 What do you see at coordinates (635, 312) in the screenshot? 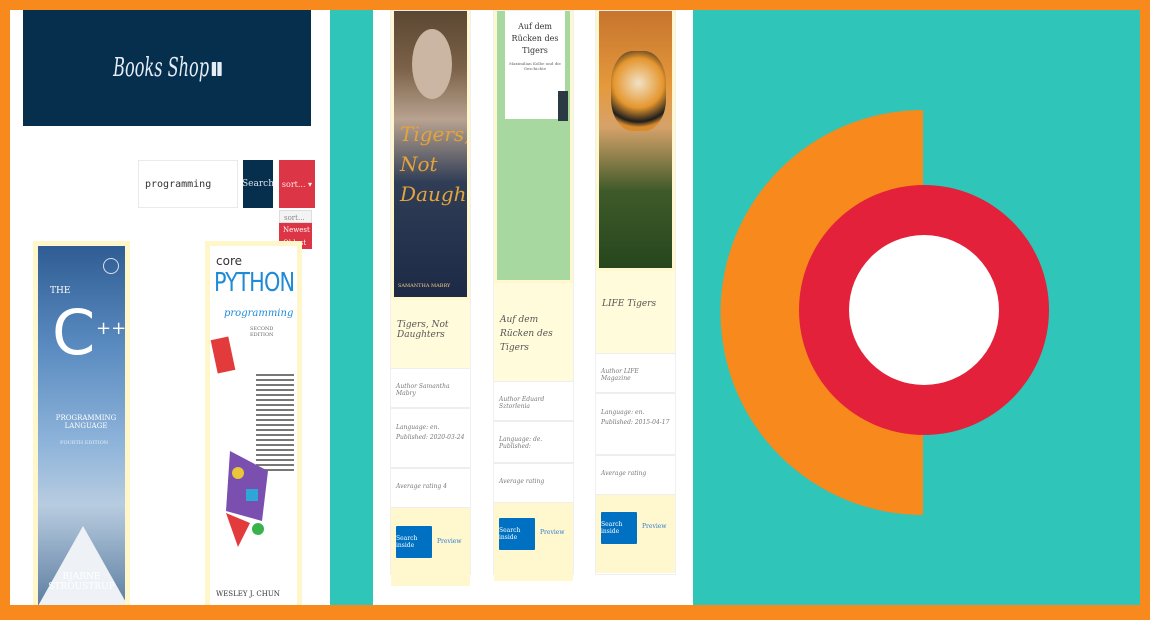
I see `book-title-area: LIFE Tigers` at bounding box center [635, 312].